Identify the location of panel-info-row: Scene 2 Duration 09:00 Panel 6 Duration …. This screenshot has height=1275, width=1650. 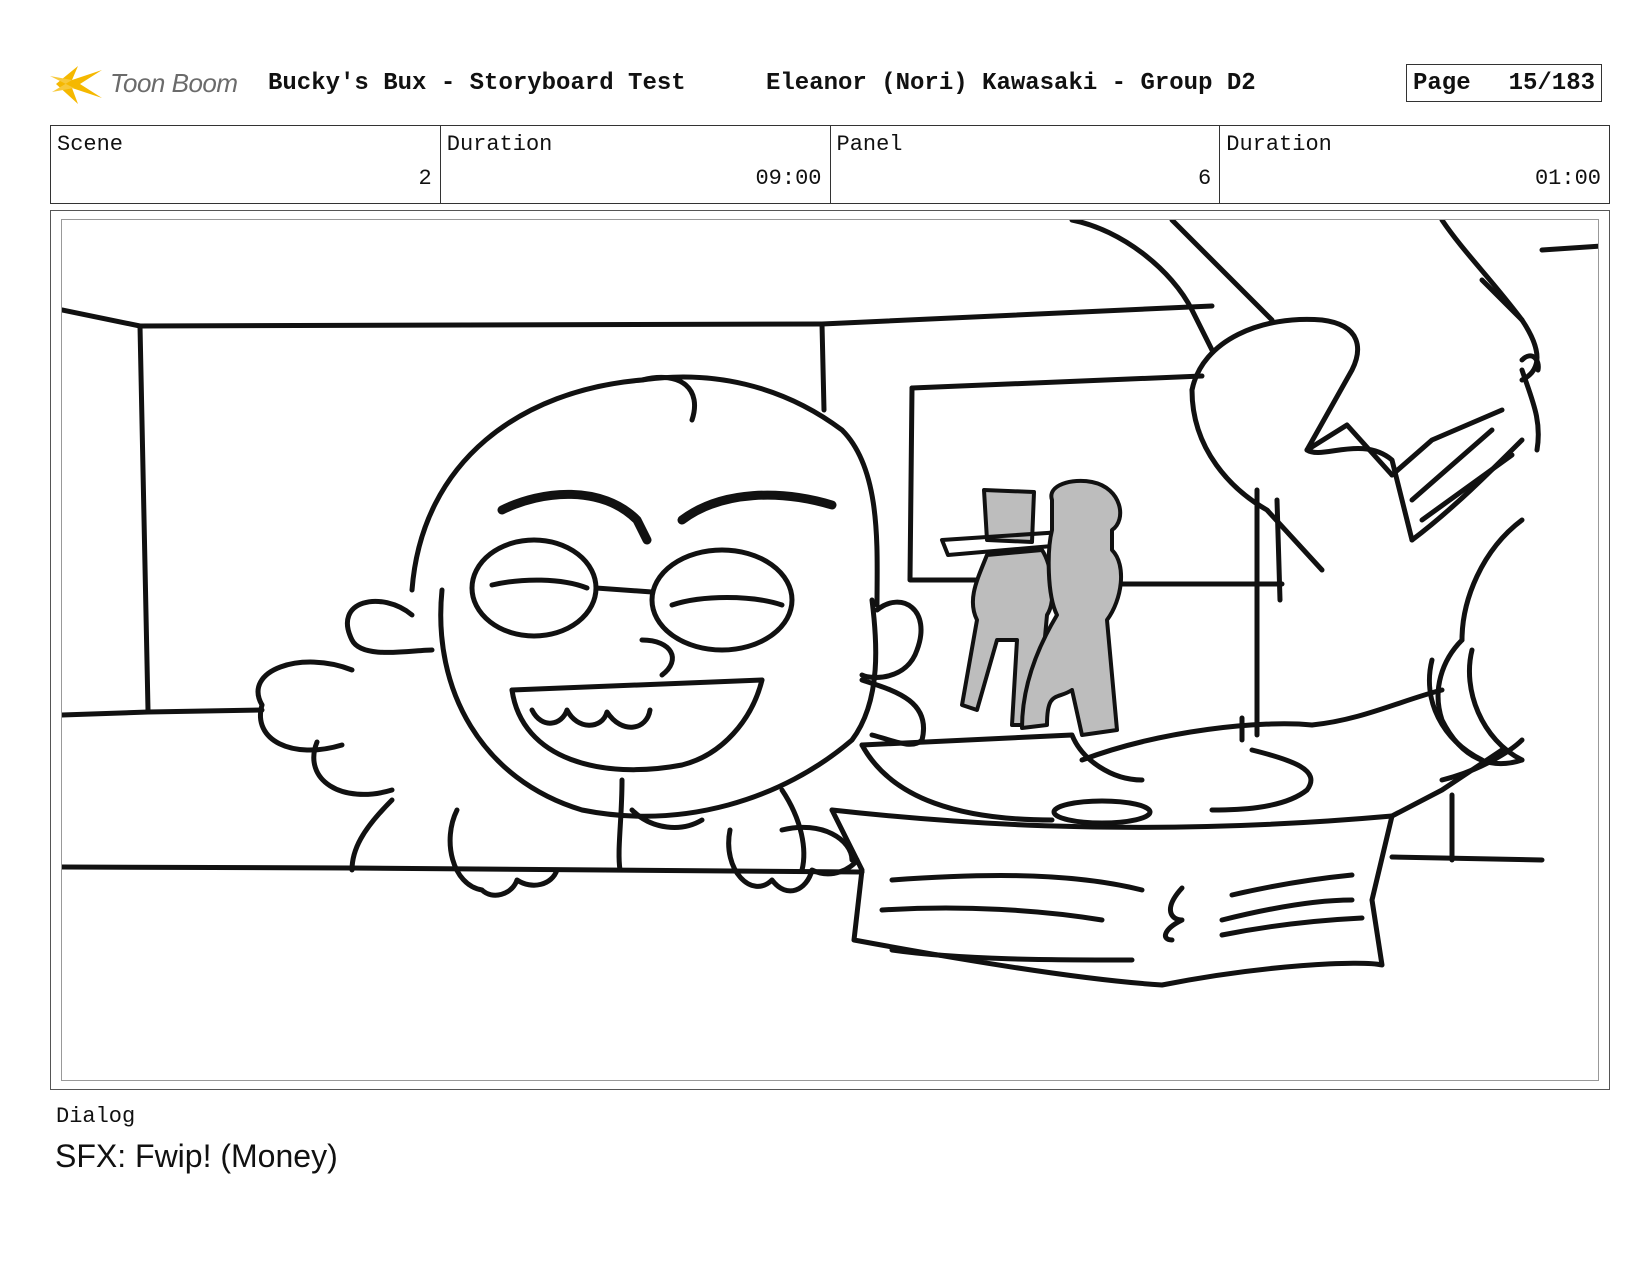
(830, 164).